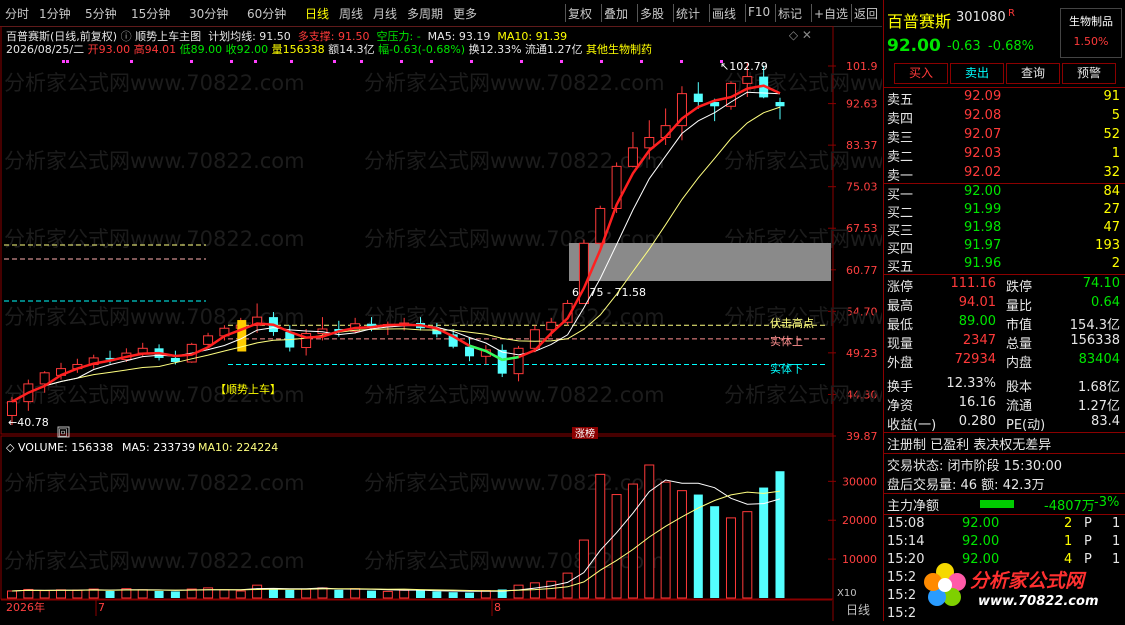  I want to click on tool-button-3: 统计, so click(688, 13).